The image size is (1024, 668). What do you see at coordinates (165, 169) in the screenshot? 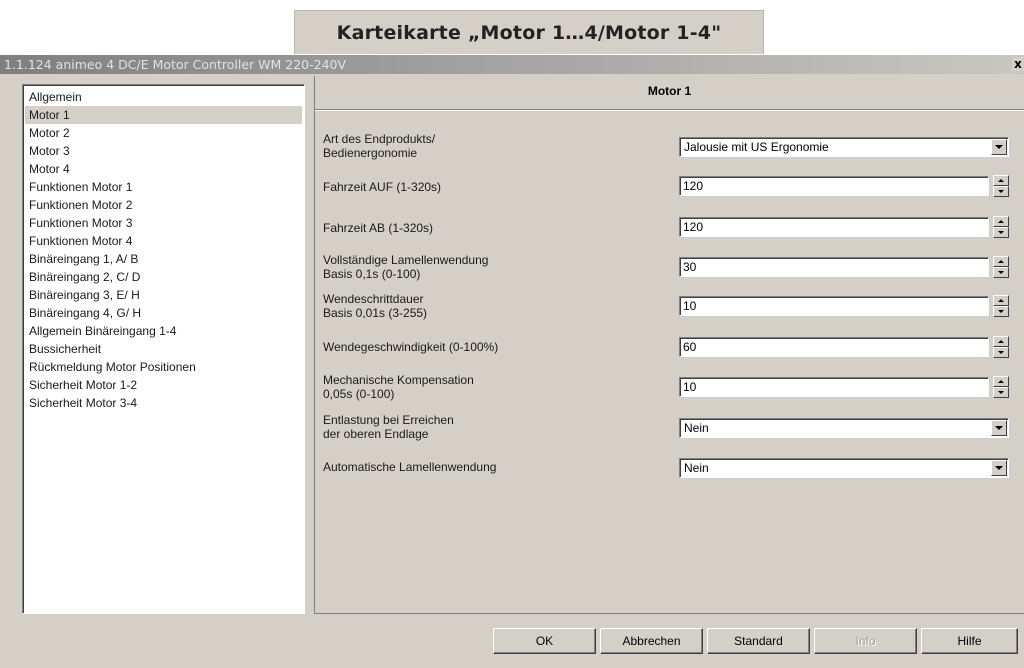
I see `sidebar-item-motor-4: Motor 4` at bounding box center [165, 169].